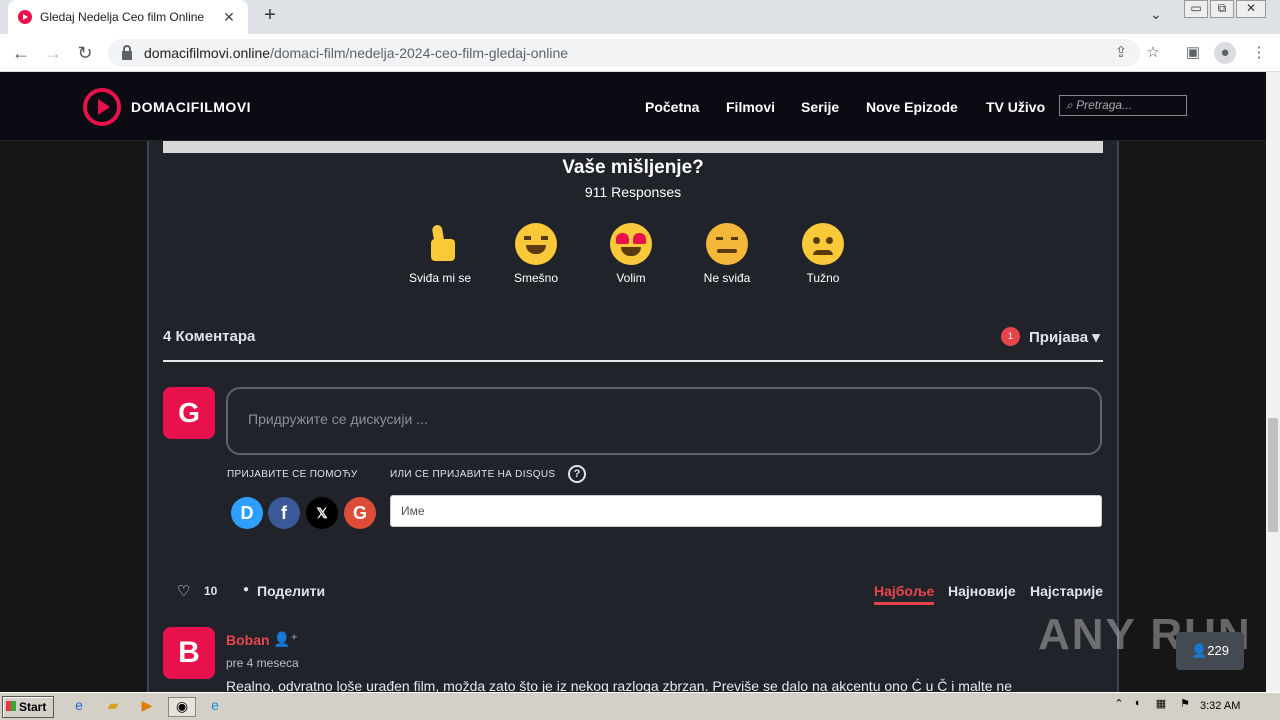 Image resolution: width=1280 pixels, height=720 pixels. I want to click on volume-icon: ◖, so click(1137, 707).